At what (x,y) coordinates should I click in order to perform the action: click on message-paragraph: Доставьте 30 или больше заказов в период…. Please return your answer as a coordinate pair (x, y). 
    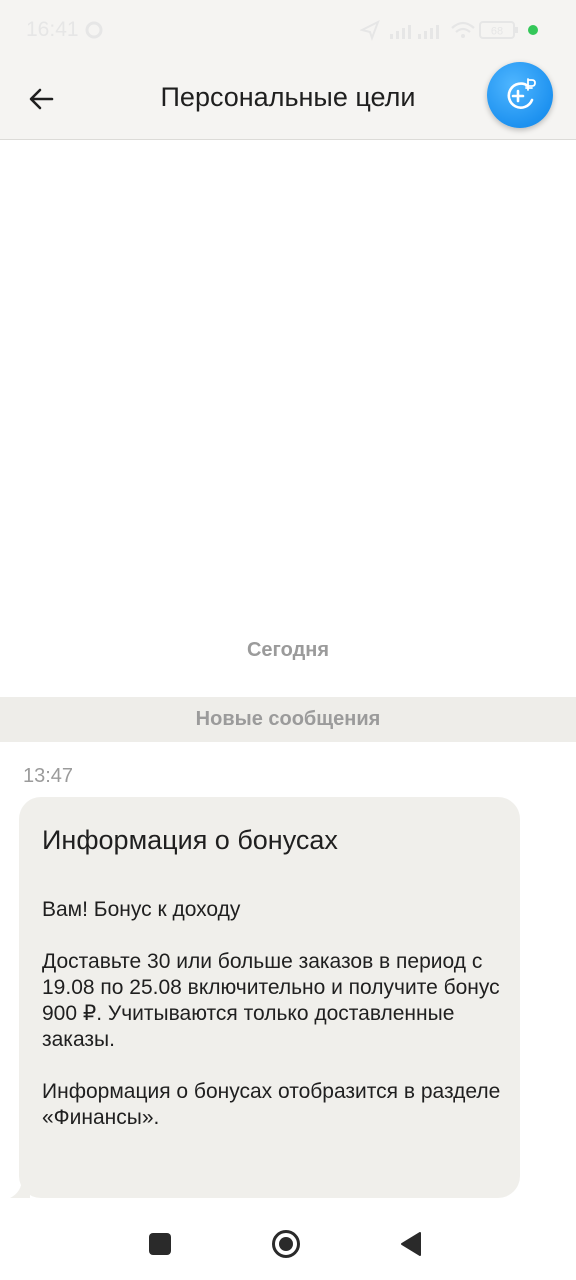
    Looking at the image, I should click on (271, 1000).